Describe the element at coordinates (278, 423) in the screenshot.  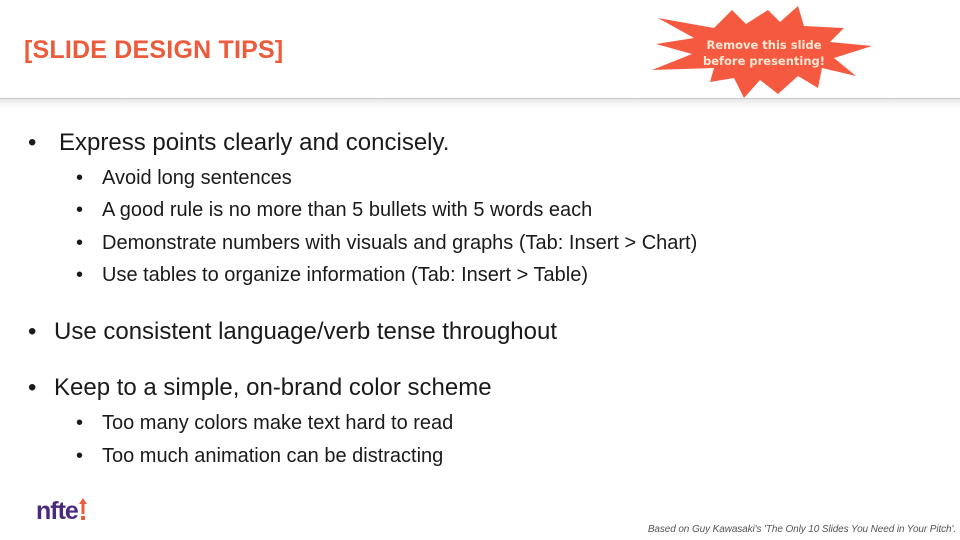
I see `bullet-text: Too many colors make text hard to read` at that location.